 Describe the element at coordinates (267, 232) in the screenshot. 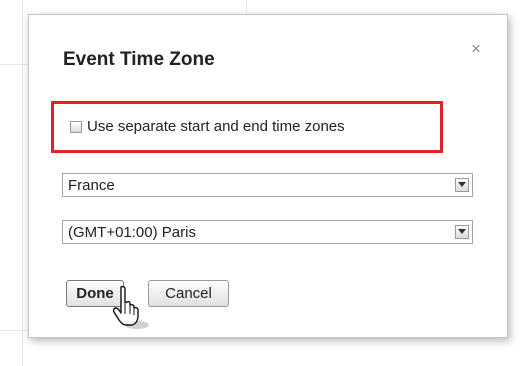

I see `timezone-select: (GMT+01:00) Paris` at that location.